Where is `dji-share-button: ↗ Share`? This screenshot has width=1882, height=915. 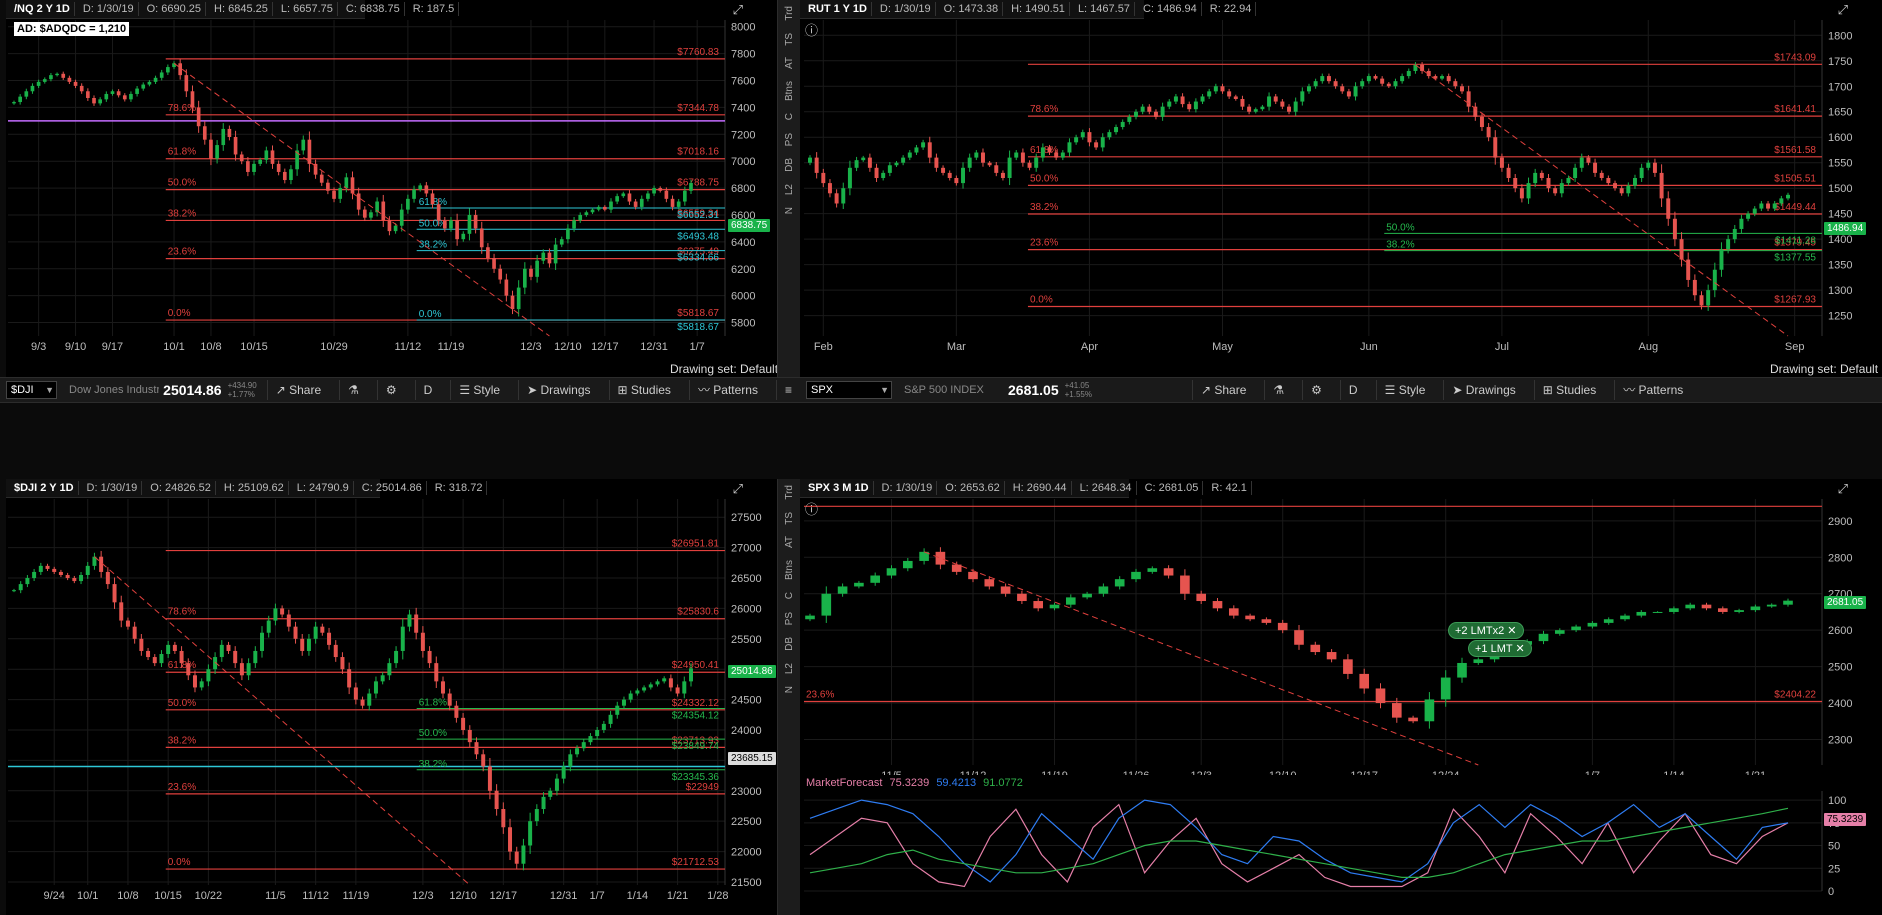
dji-share-button: ↗ Share is located at coordinates (297, 390).